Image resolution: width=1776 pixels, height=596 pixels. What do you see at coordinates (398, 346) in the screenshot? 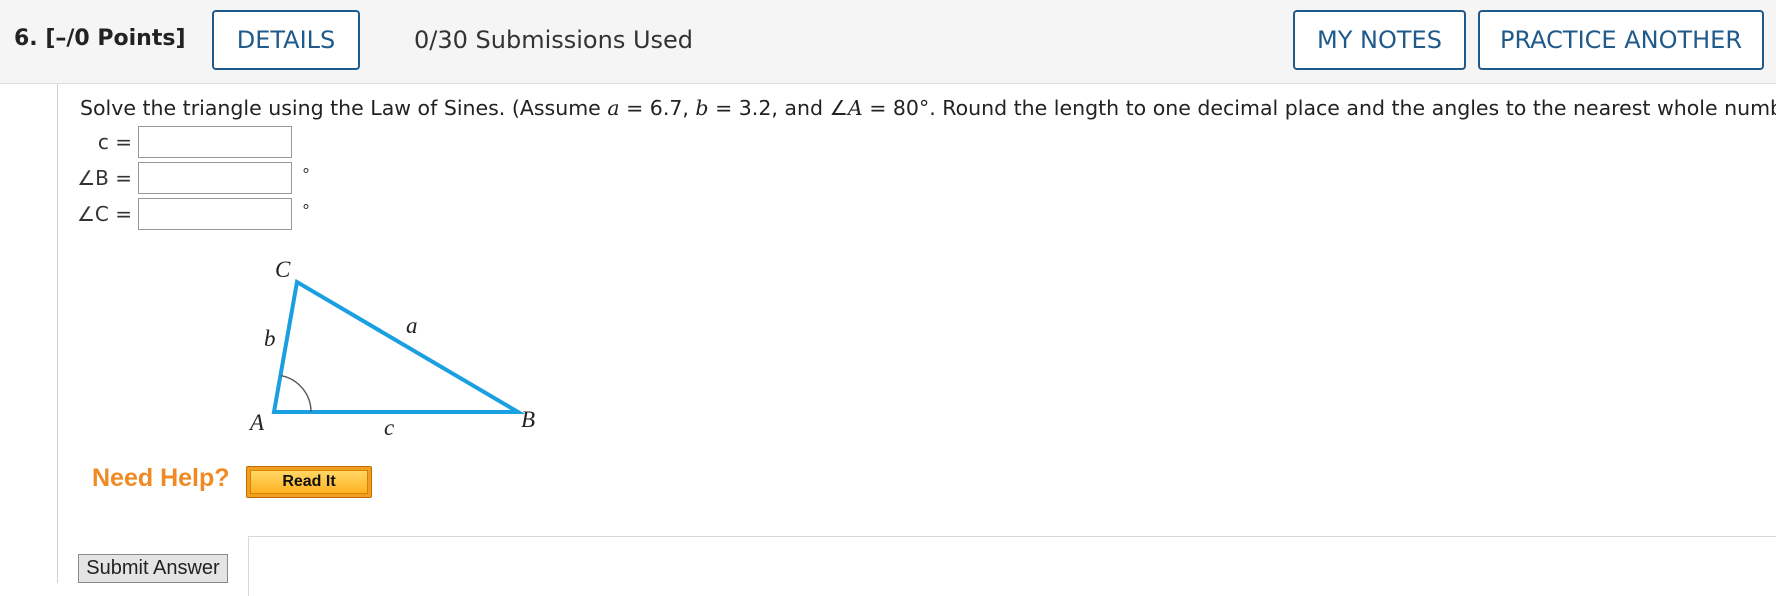
I see `triangle` at bounding box center [398, 346].